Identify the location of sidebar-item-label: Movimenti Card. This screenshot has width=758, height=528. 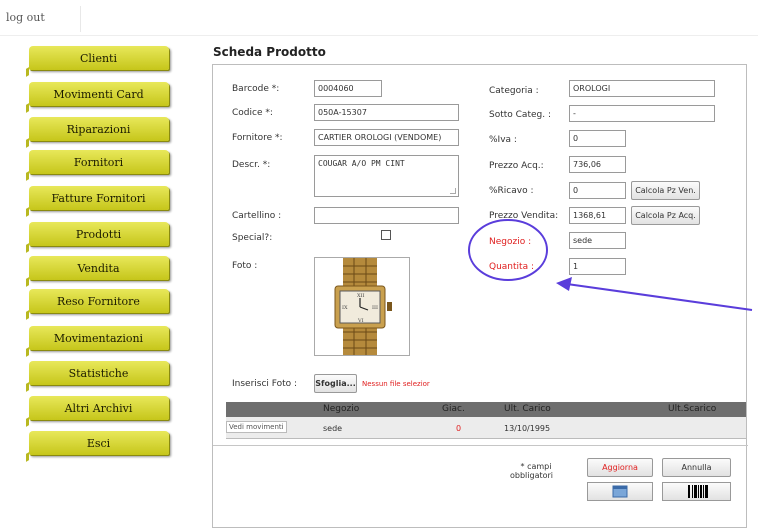
(98, 94).